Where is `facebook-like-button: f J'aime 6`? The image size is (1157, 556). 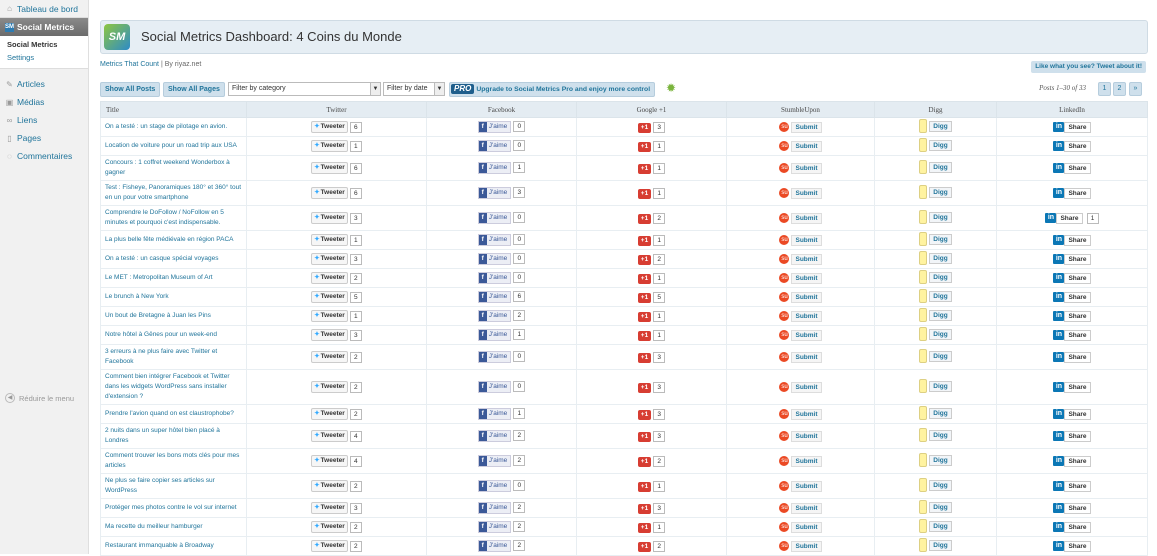
facebook-like-button: f J'aime 6 is located at coordinates (501, 297).